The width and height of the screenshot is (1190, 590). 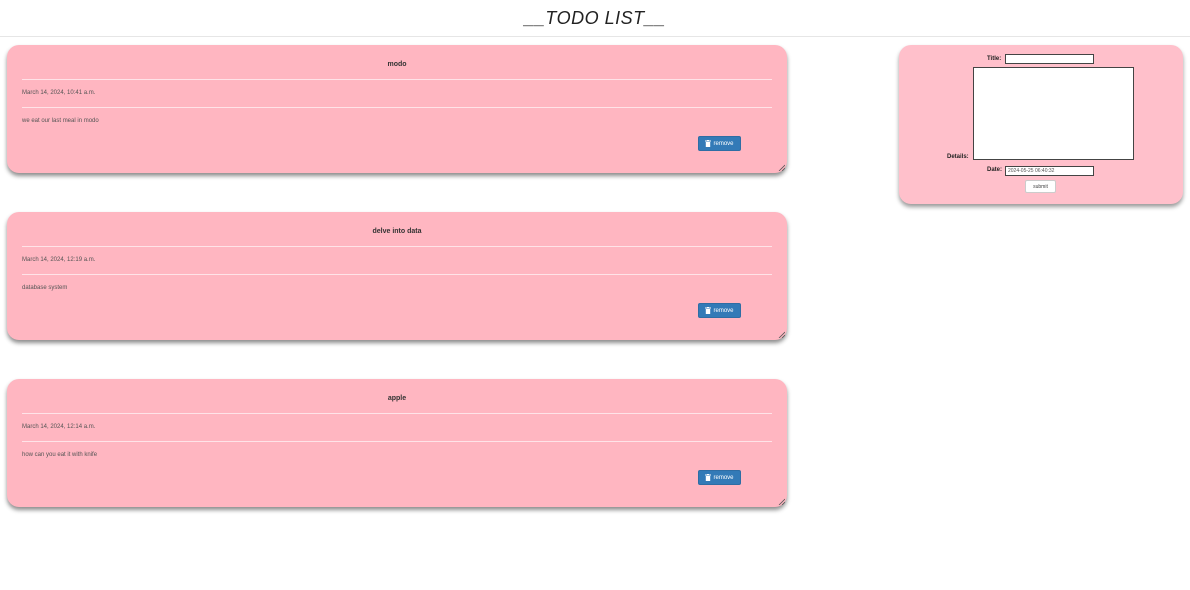 What do you see at coordinates (1049, 59) in the screenshot?
I see `title-input` at bounding box center [1049, 59].